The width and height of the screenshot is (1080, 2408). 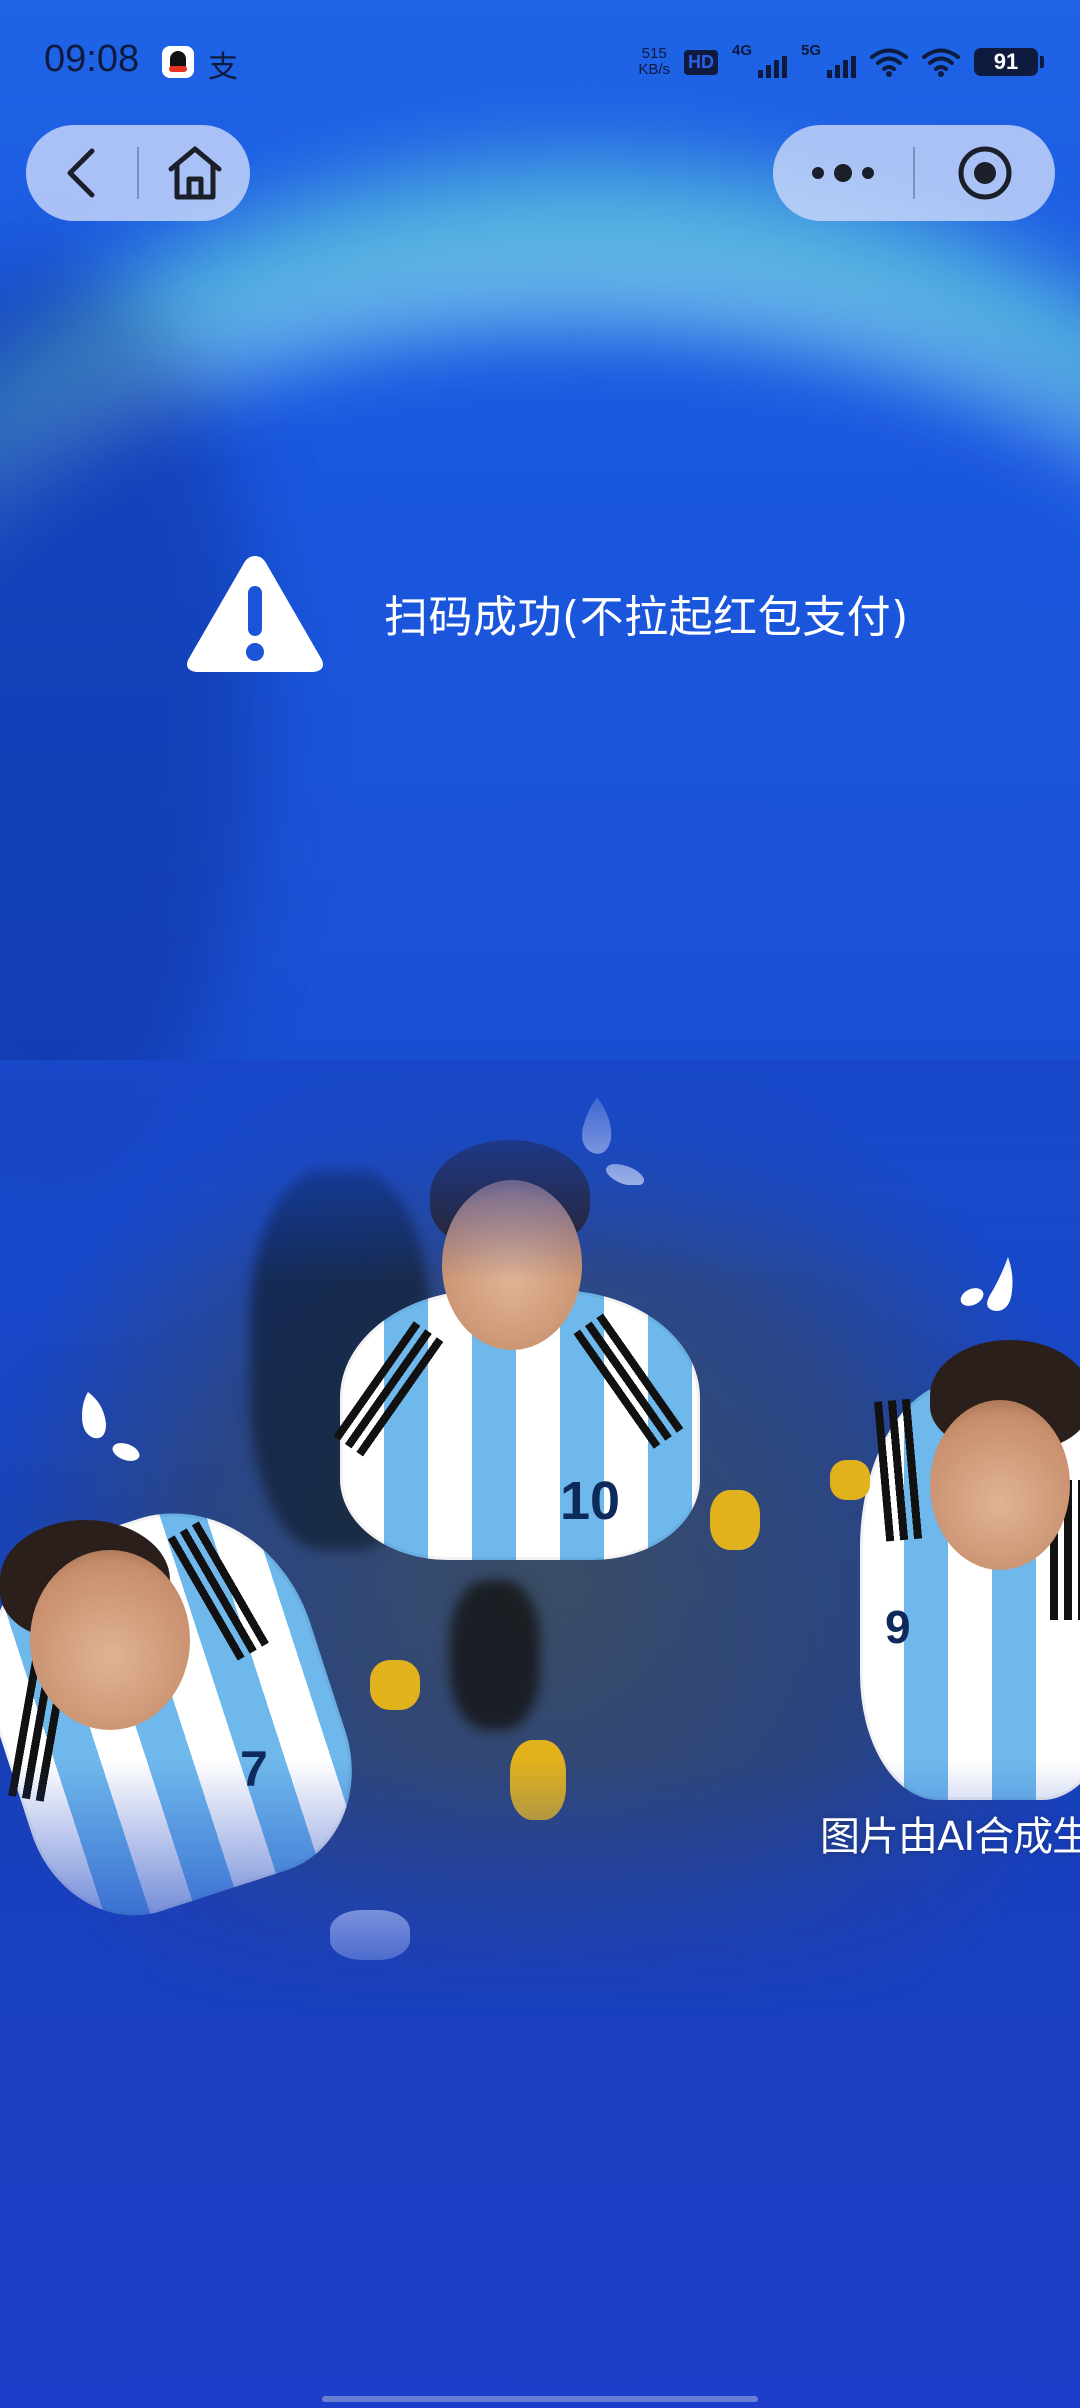 I want to click on back-icon, so click(x=80, y=173).